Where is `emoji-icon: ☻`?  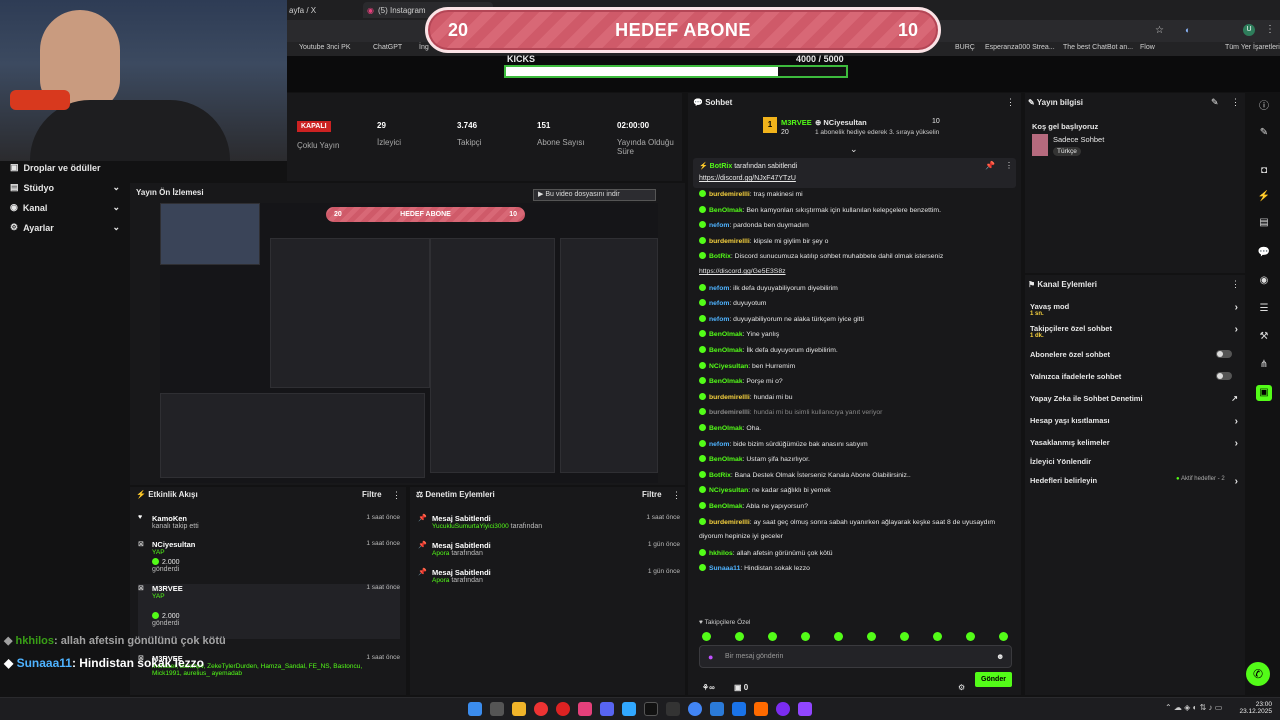
emoji-icon: ☻ is located at coordinates (1000, 656).